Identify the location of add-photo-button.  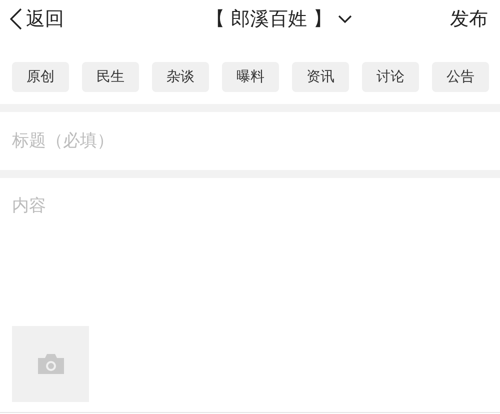
(50, 364).